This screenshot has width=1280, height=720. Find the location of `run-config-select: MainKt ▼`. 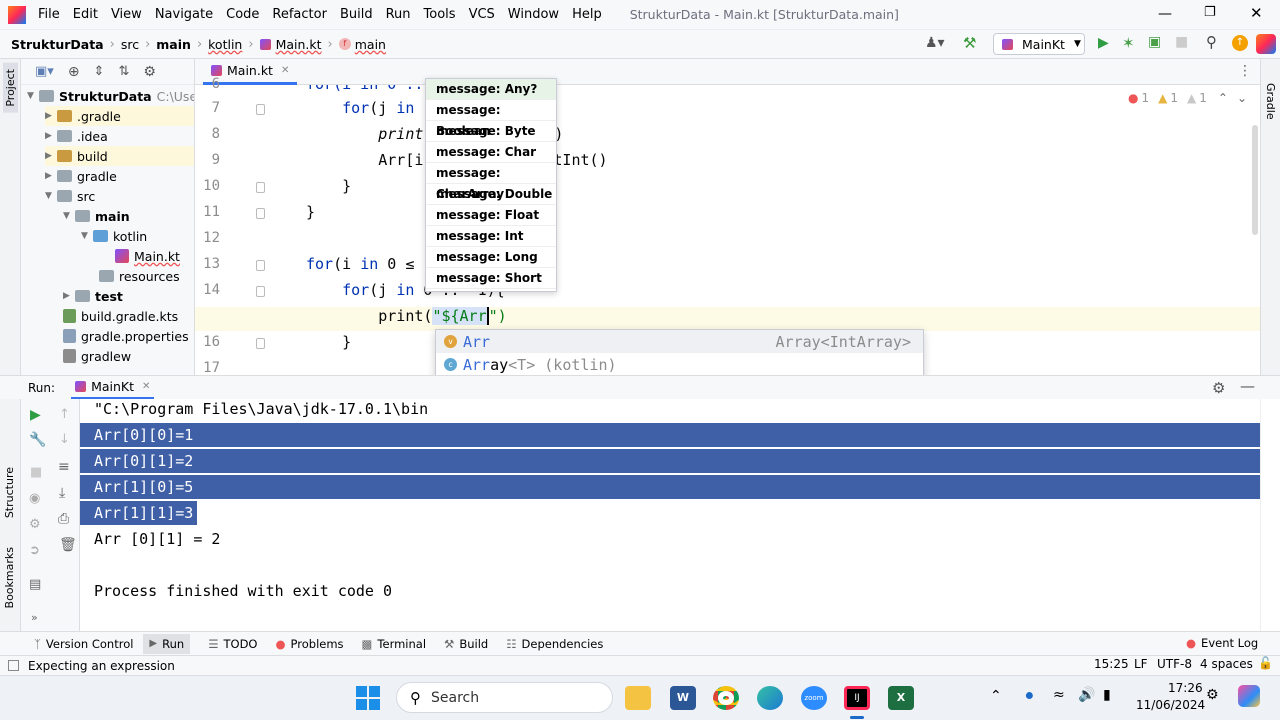

run-config-select: MainKt ▼ is located at coordinates (1039, 44).